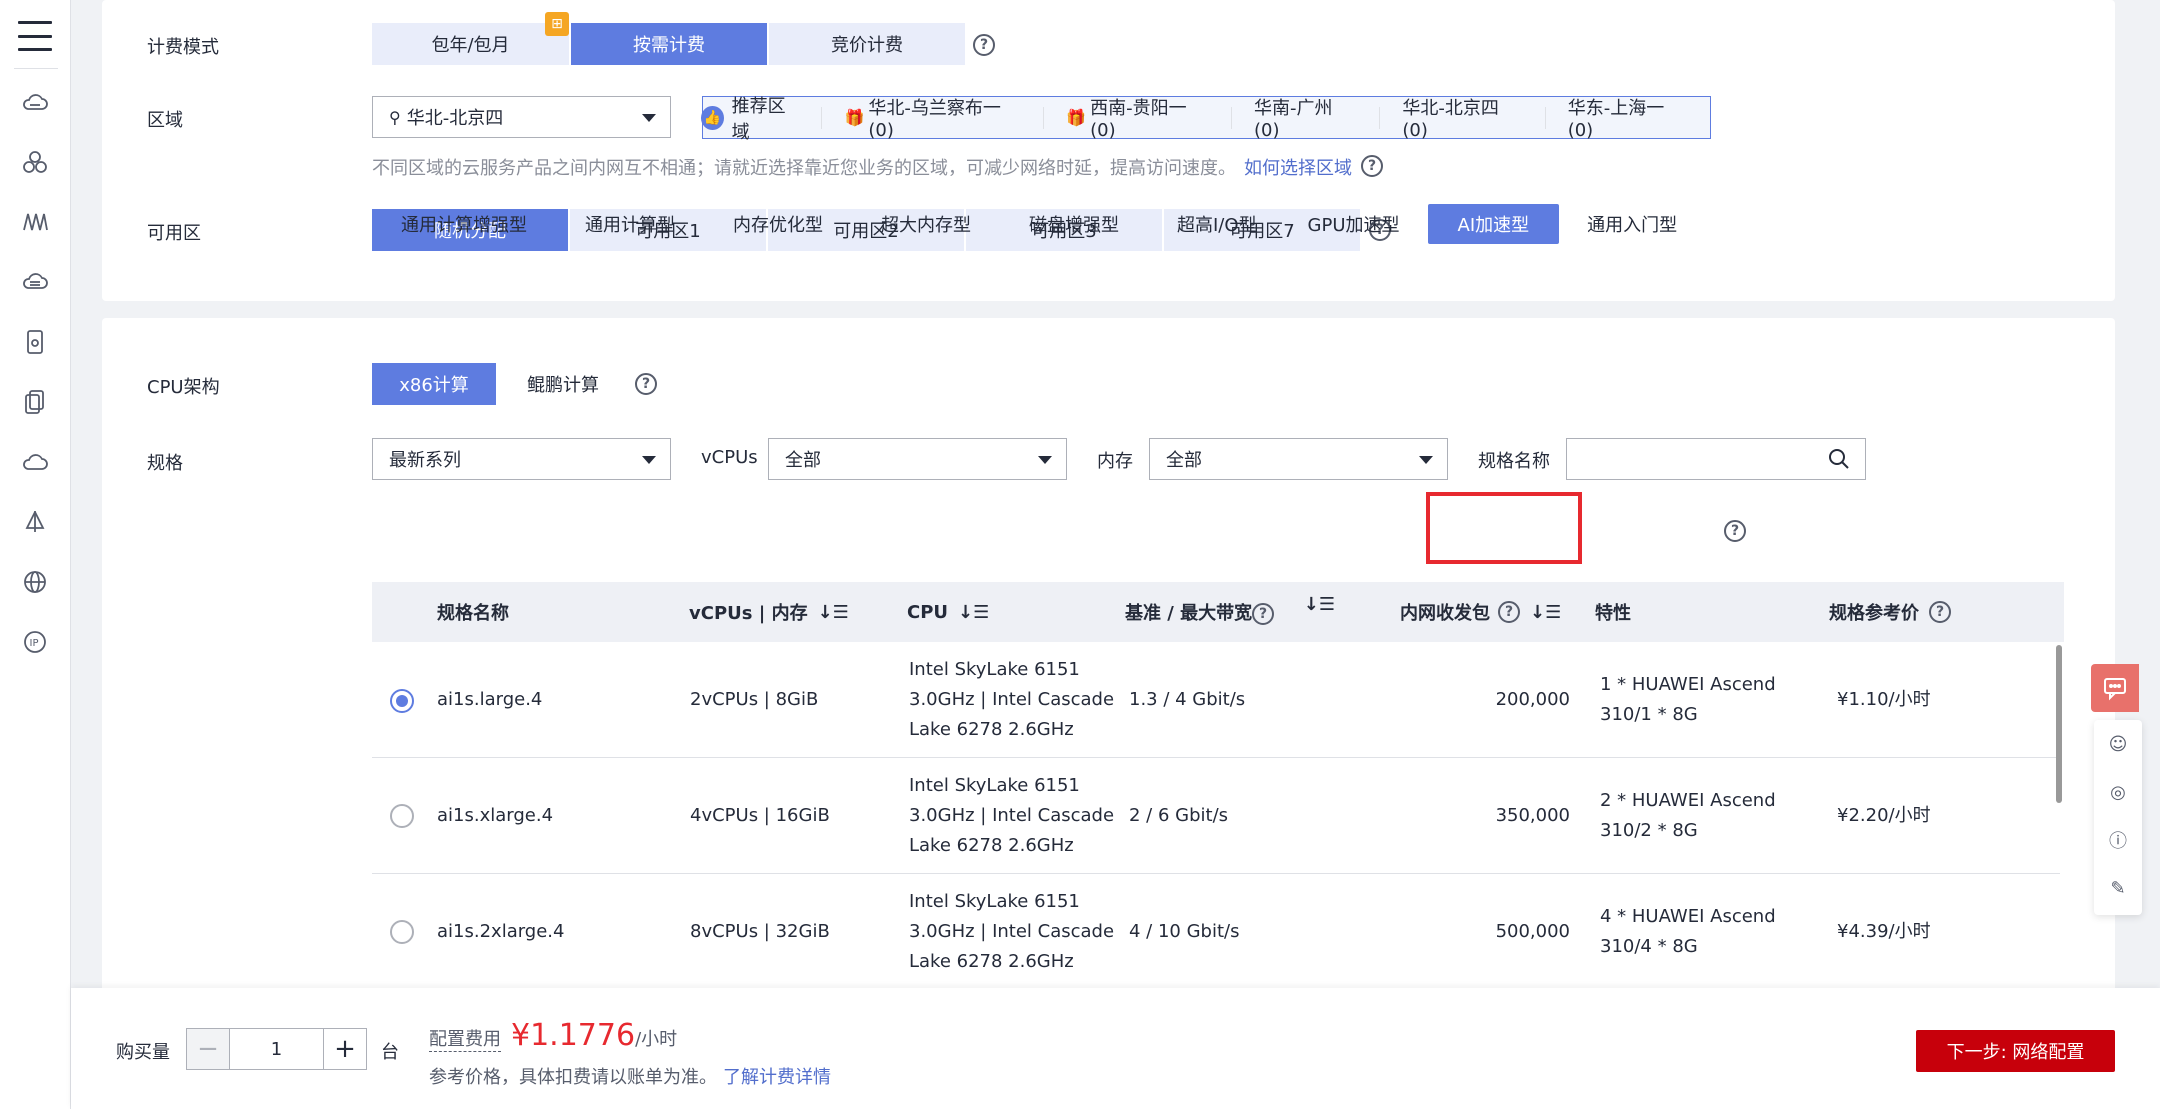 The width and height of the screenshot is (2160, 1109). I want to click on ip-icon: IP, so click(35, 642).